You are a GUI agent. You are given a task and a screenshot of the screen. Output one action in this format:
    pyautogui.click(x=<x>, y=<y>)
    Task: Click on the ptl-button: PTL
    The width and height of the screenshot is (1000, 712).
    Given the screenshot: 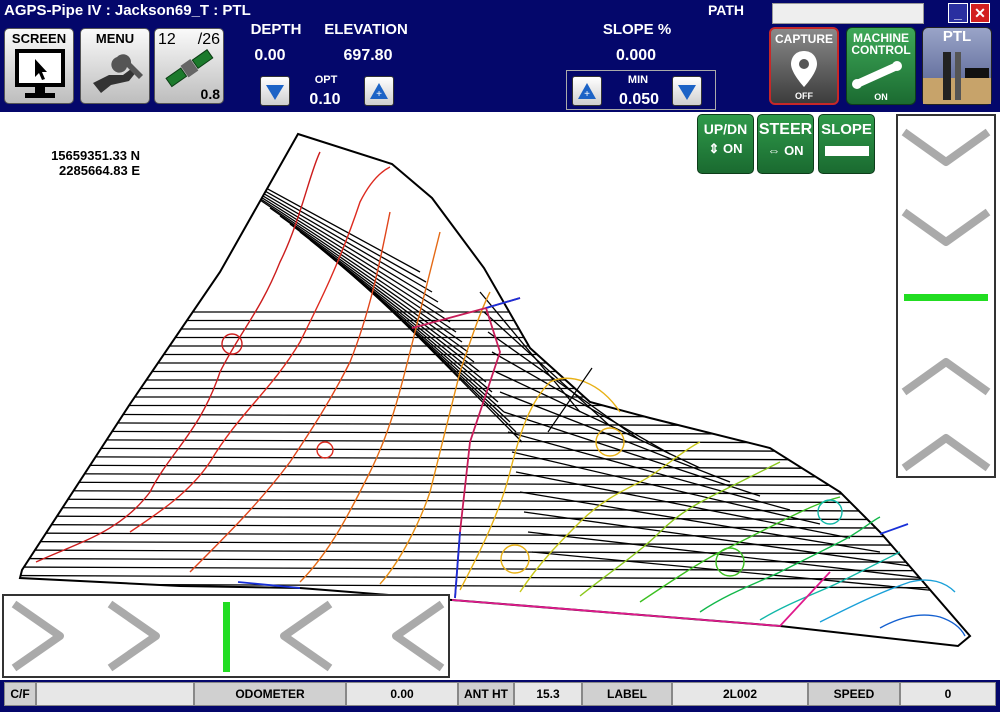 What is the action you would take?
    pyautogui.click(x=957, y=66)
    